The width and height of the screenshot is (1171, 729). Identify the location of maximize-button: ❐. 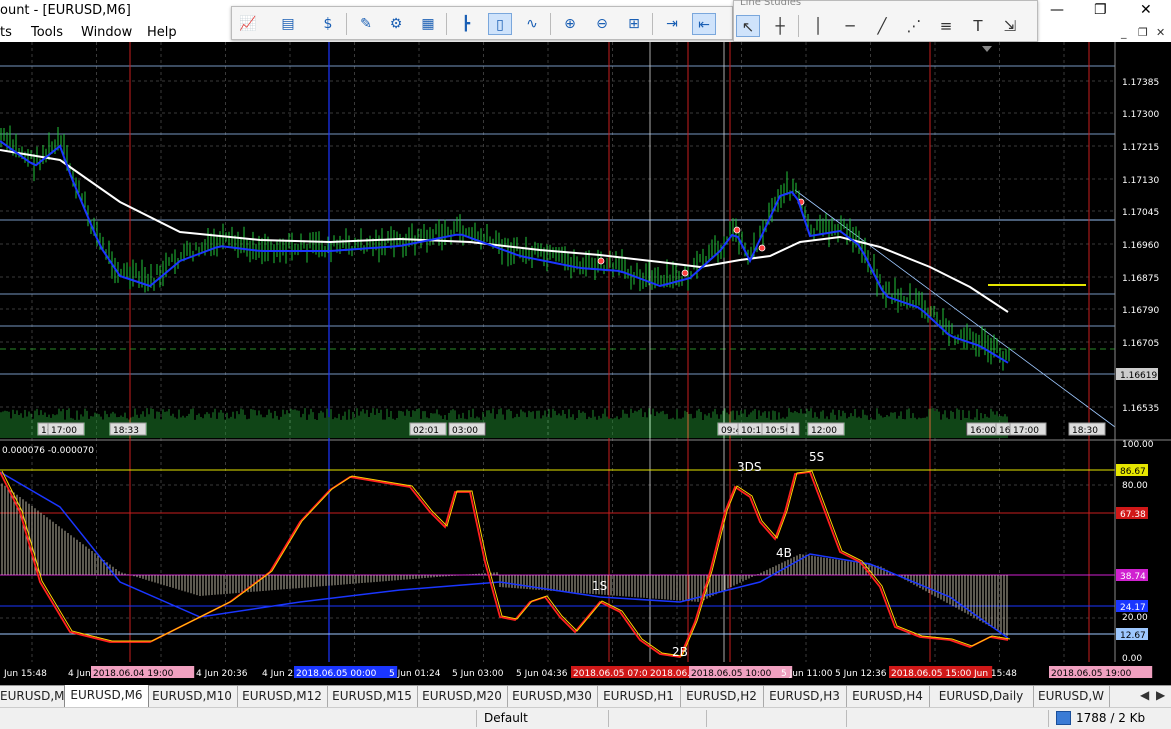
(1100, 10).